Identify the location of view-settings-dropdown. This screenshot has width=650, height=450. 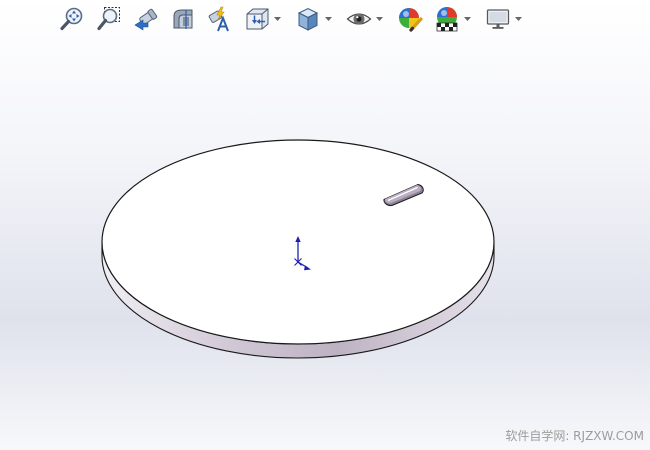
(518, 19).